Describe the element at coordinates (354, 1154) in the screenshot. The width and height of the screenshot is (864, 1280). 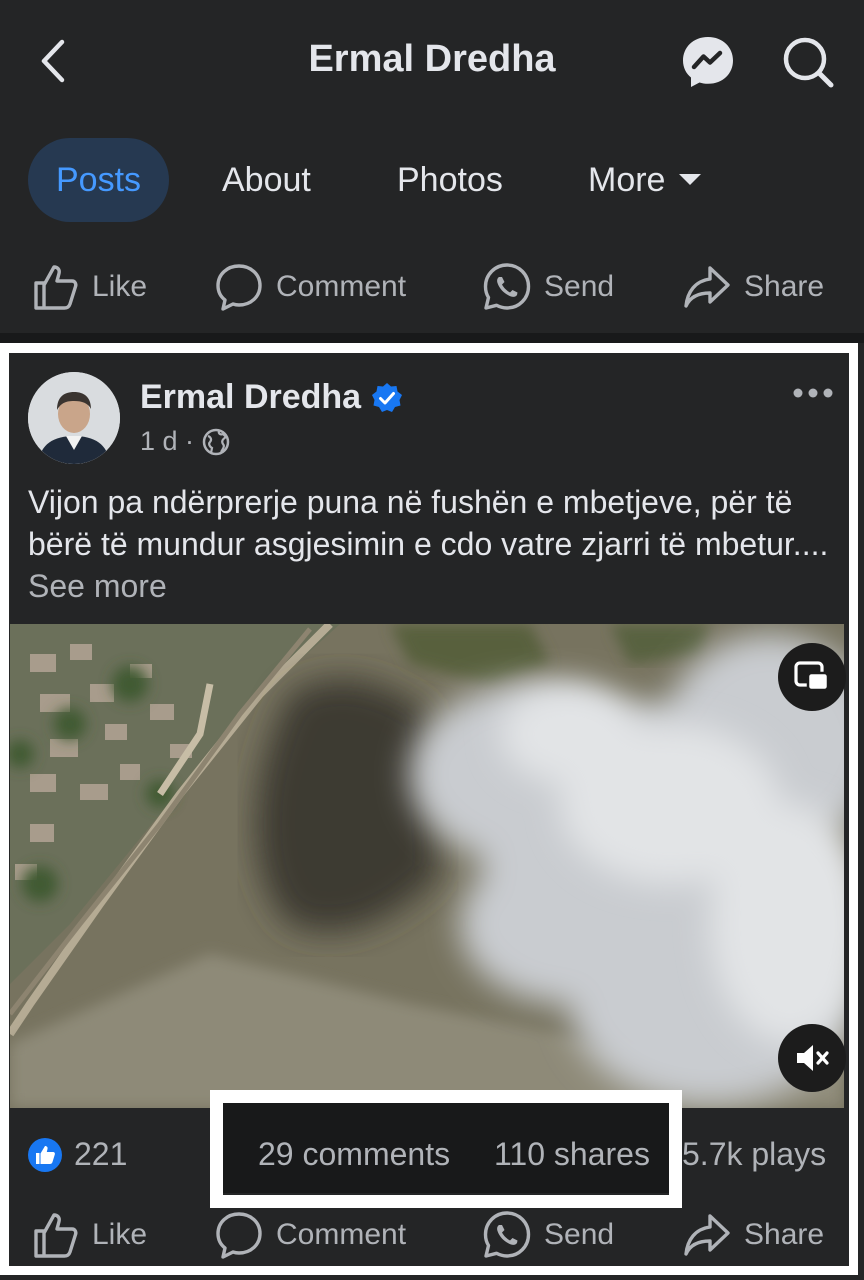
I see `comments-count: 29 comments` at that location.